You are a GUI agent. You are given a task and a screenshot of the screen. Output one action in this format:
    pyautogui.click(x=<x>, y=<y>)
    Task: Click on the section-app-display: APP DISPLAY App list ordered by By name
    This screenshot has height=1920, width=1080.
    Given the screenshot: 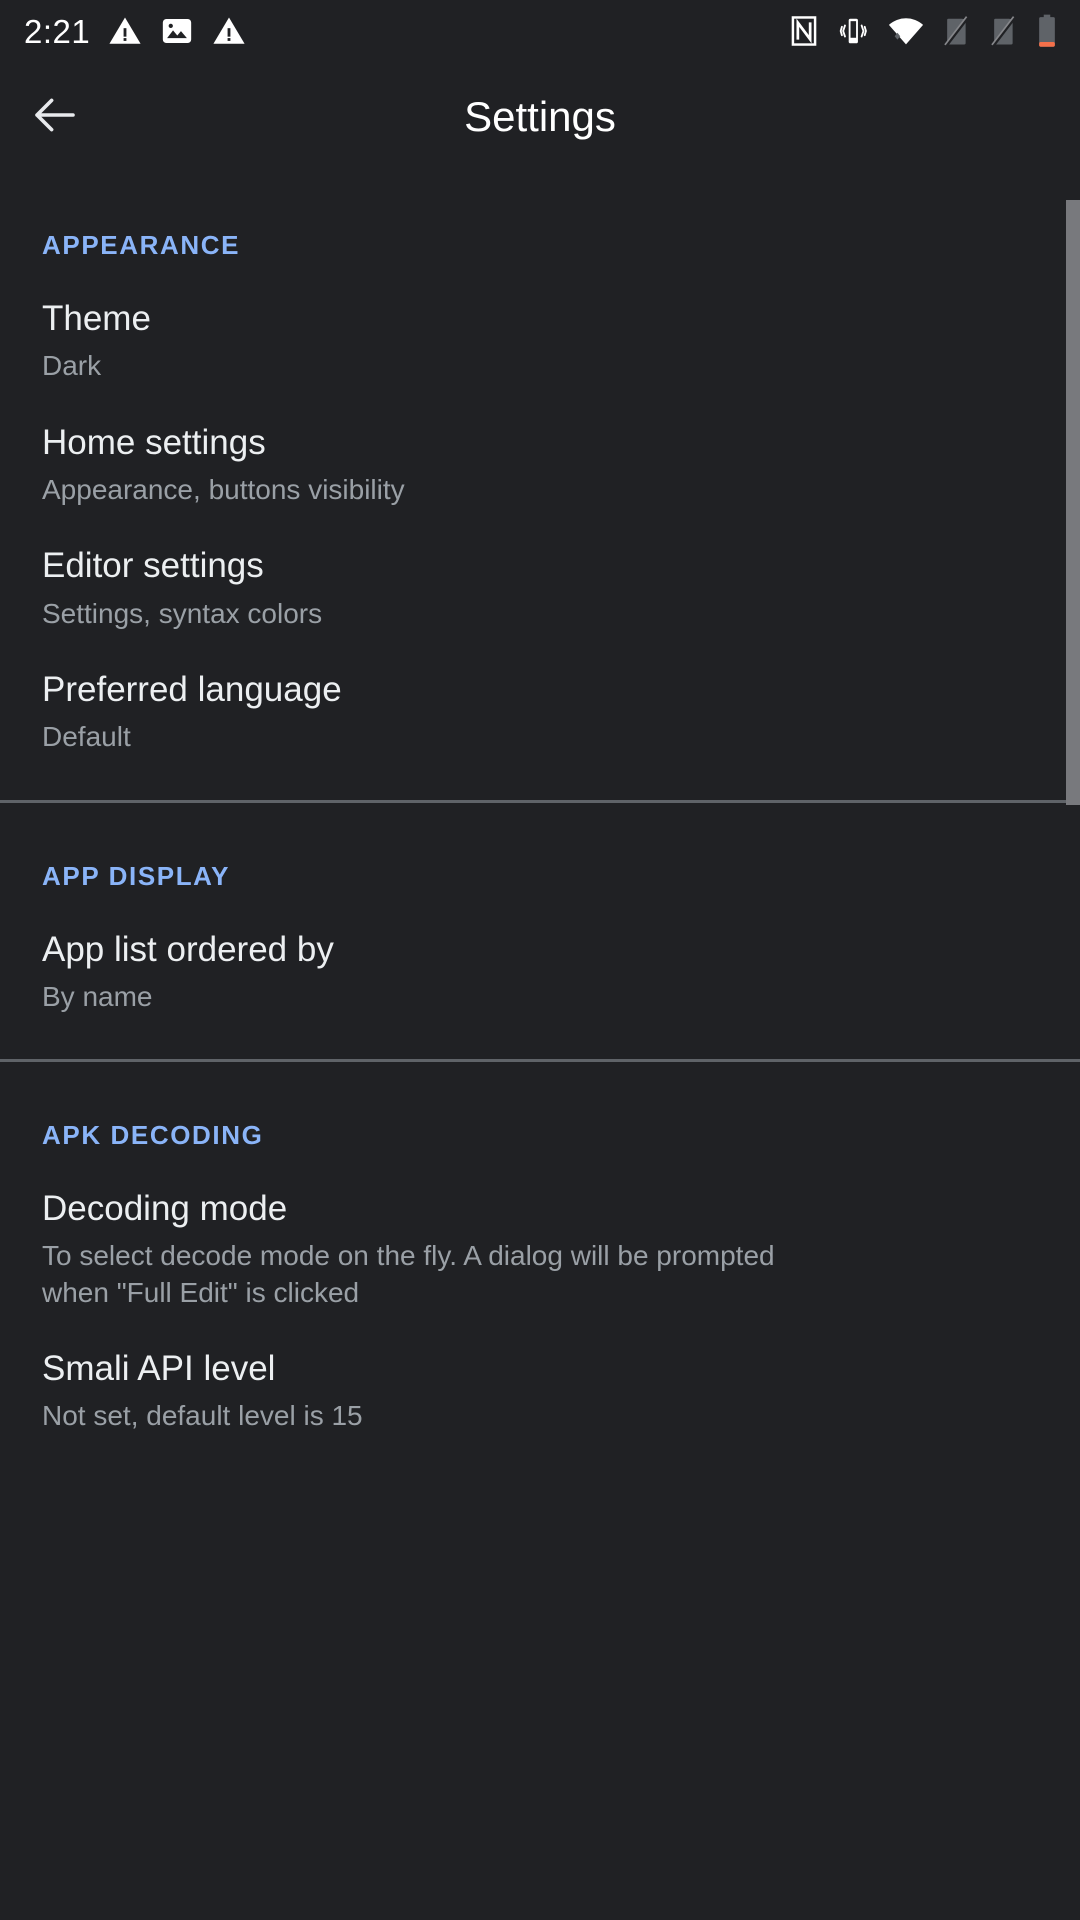 What is the action you would take?
    pyautogui.click(x=540, y=931)
    